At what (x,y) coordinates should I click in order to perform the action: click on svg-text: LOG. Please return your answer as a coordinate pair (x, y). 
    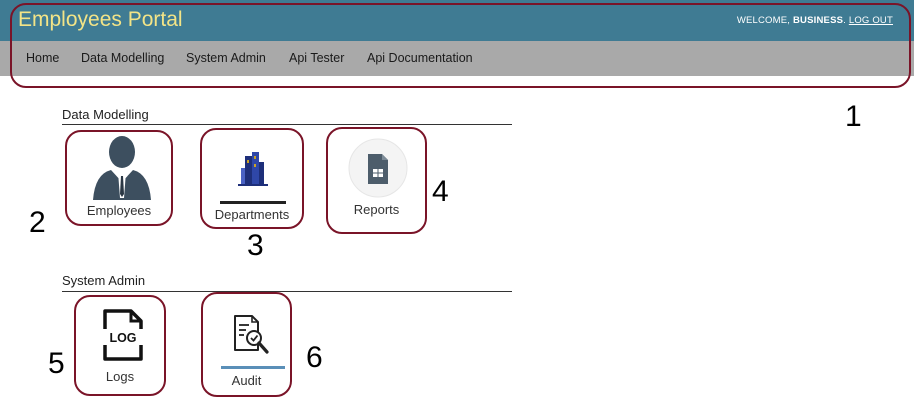
    Looking at the image, I should click on (122, 338).